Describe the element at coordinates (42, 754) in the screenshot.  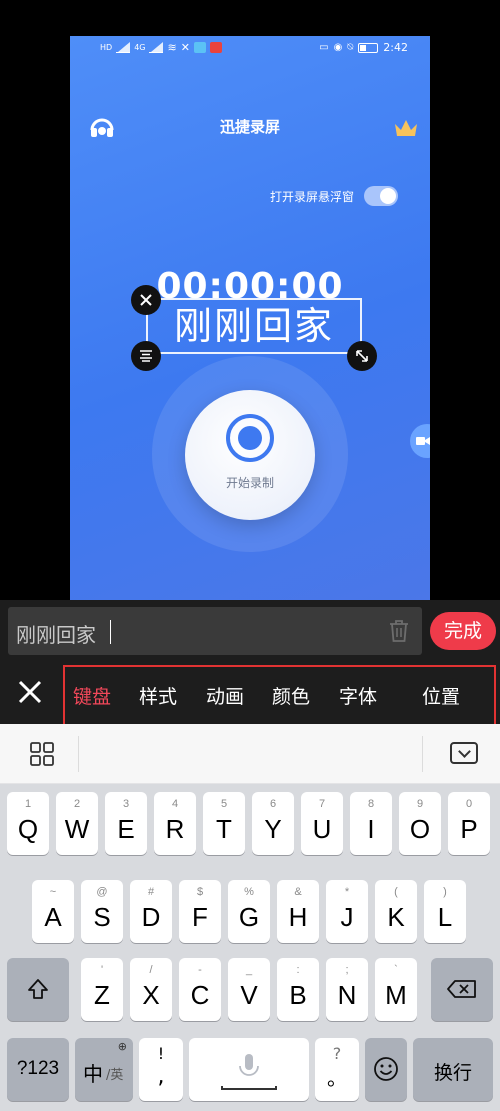
I see `keyboard-menu-icon` at that location.